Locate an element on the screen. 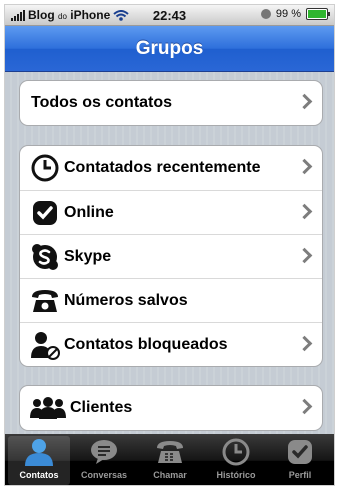 The height and width of the screenshot is (490, 340). row-label: Números salvos is located at coordinates (126, 300).